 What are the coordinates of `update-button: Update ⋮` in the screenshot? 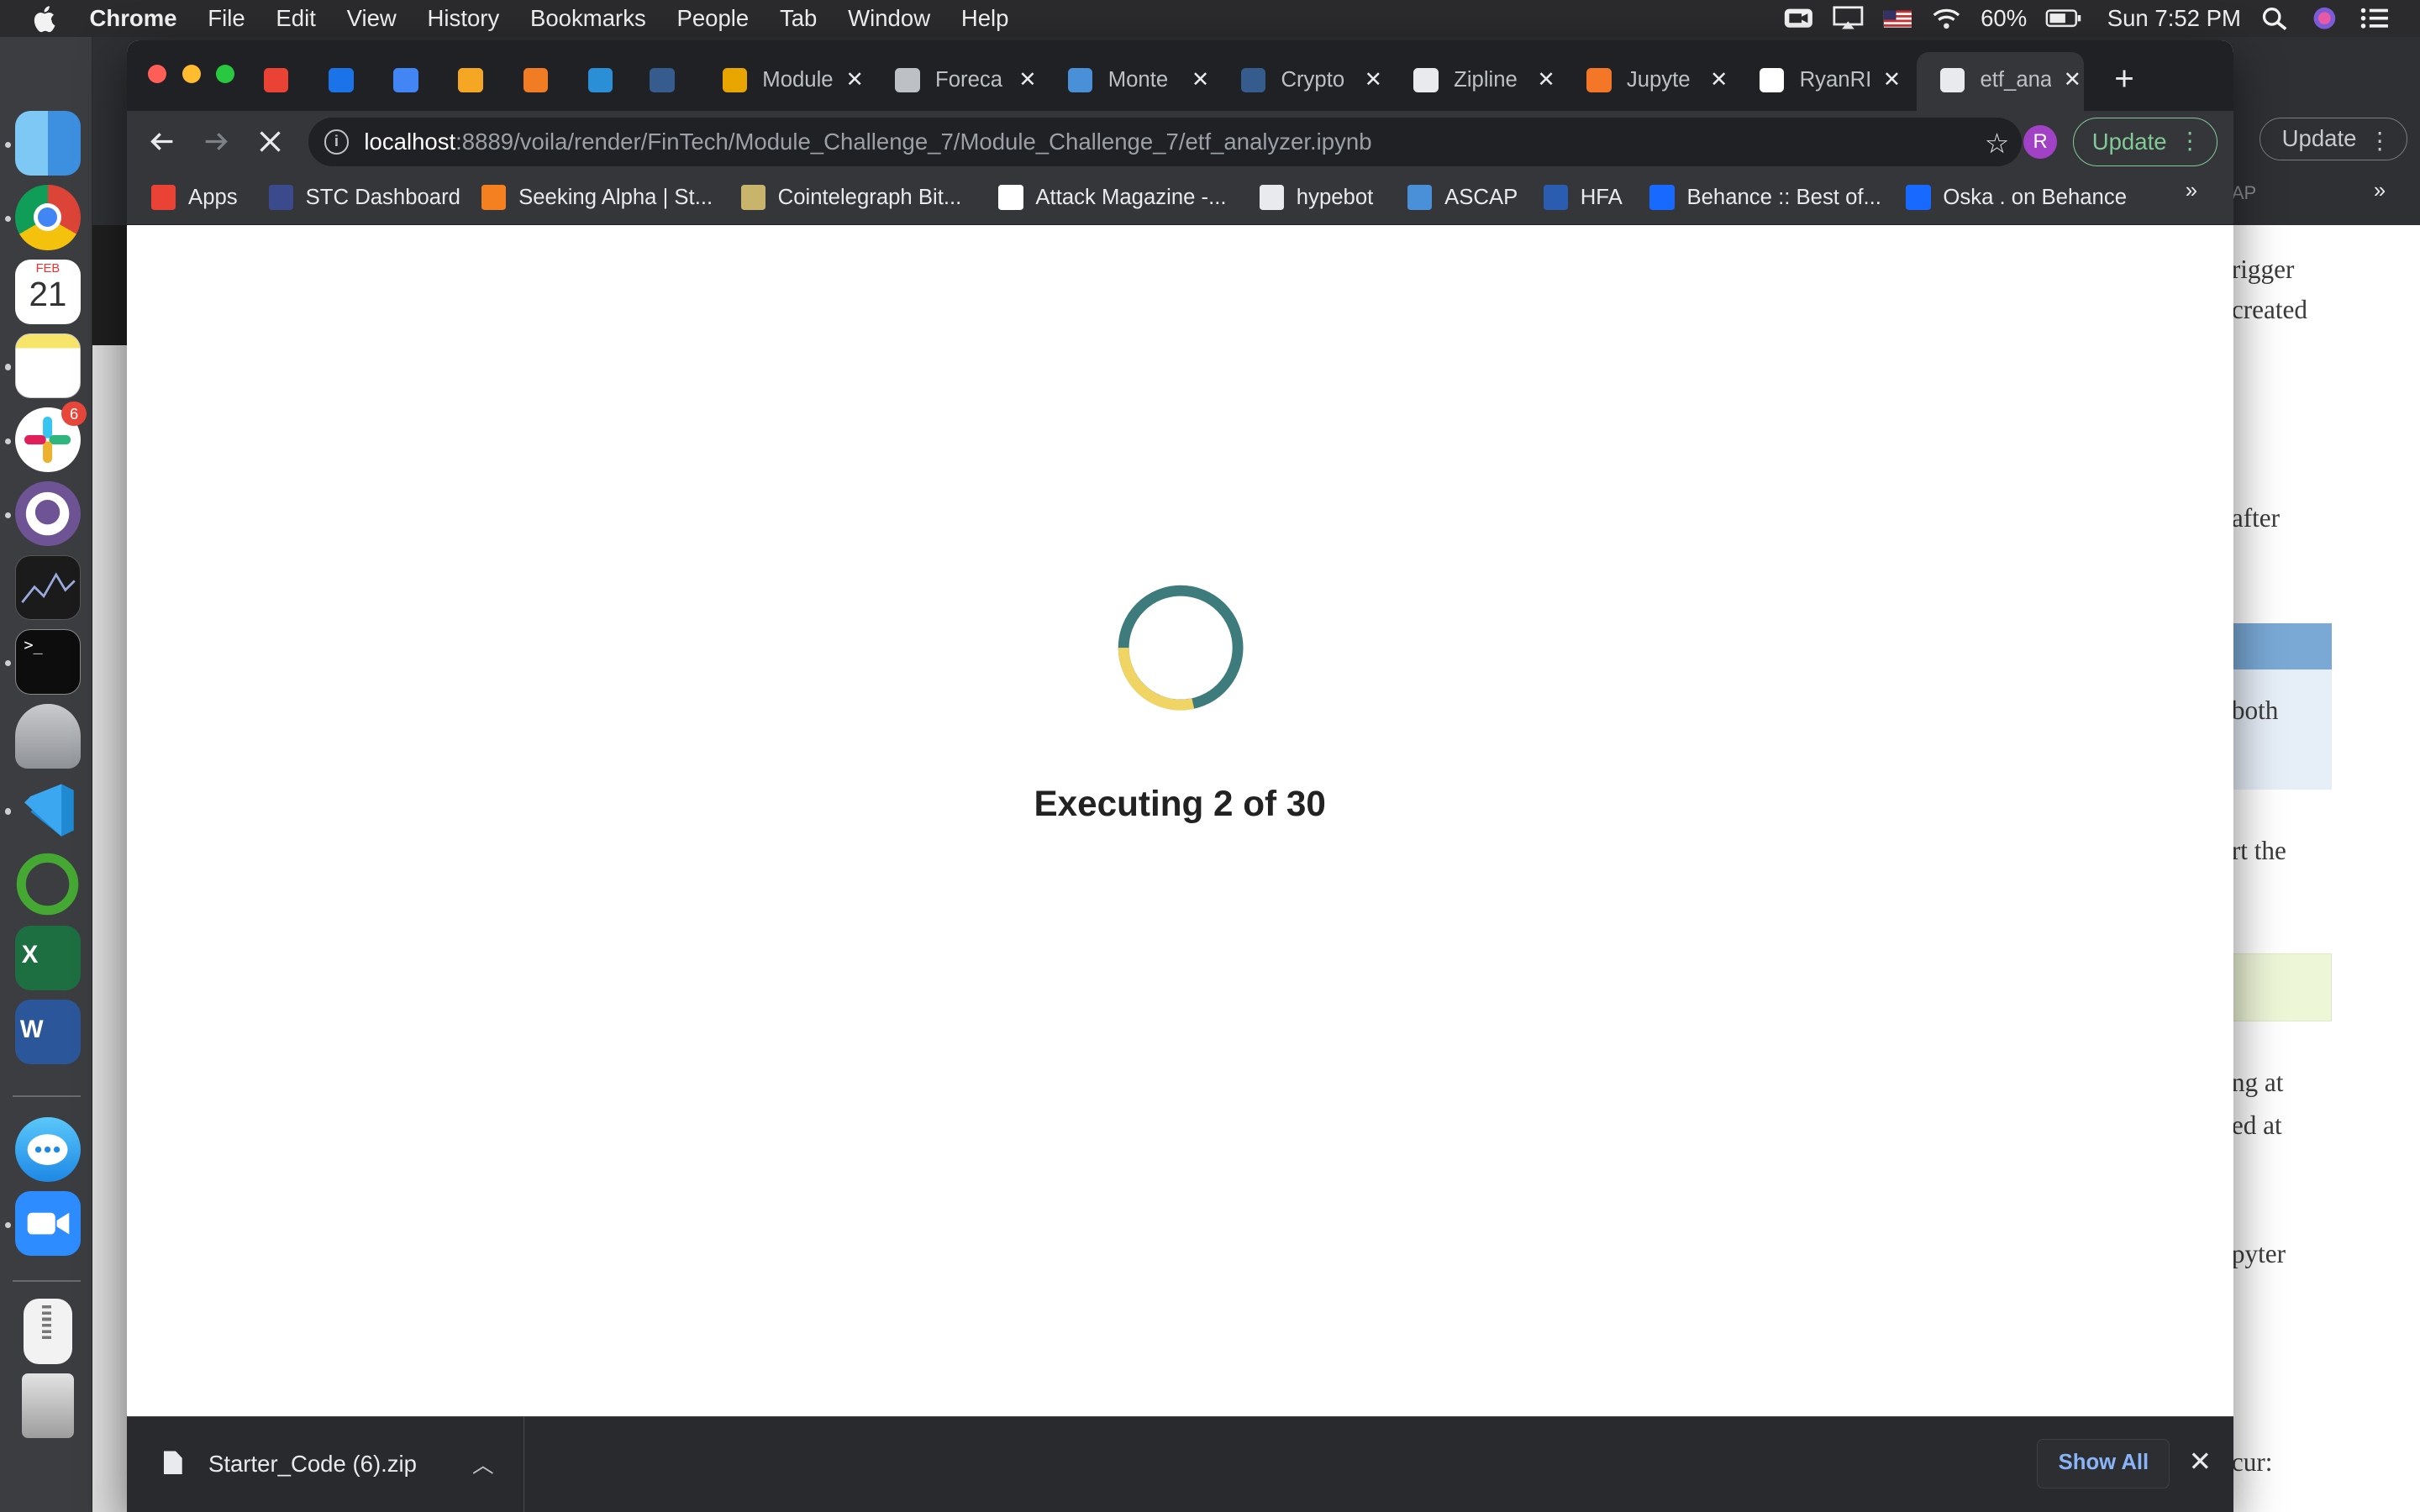 It's located at (2145, 142).